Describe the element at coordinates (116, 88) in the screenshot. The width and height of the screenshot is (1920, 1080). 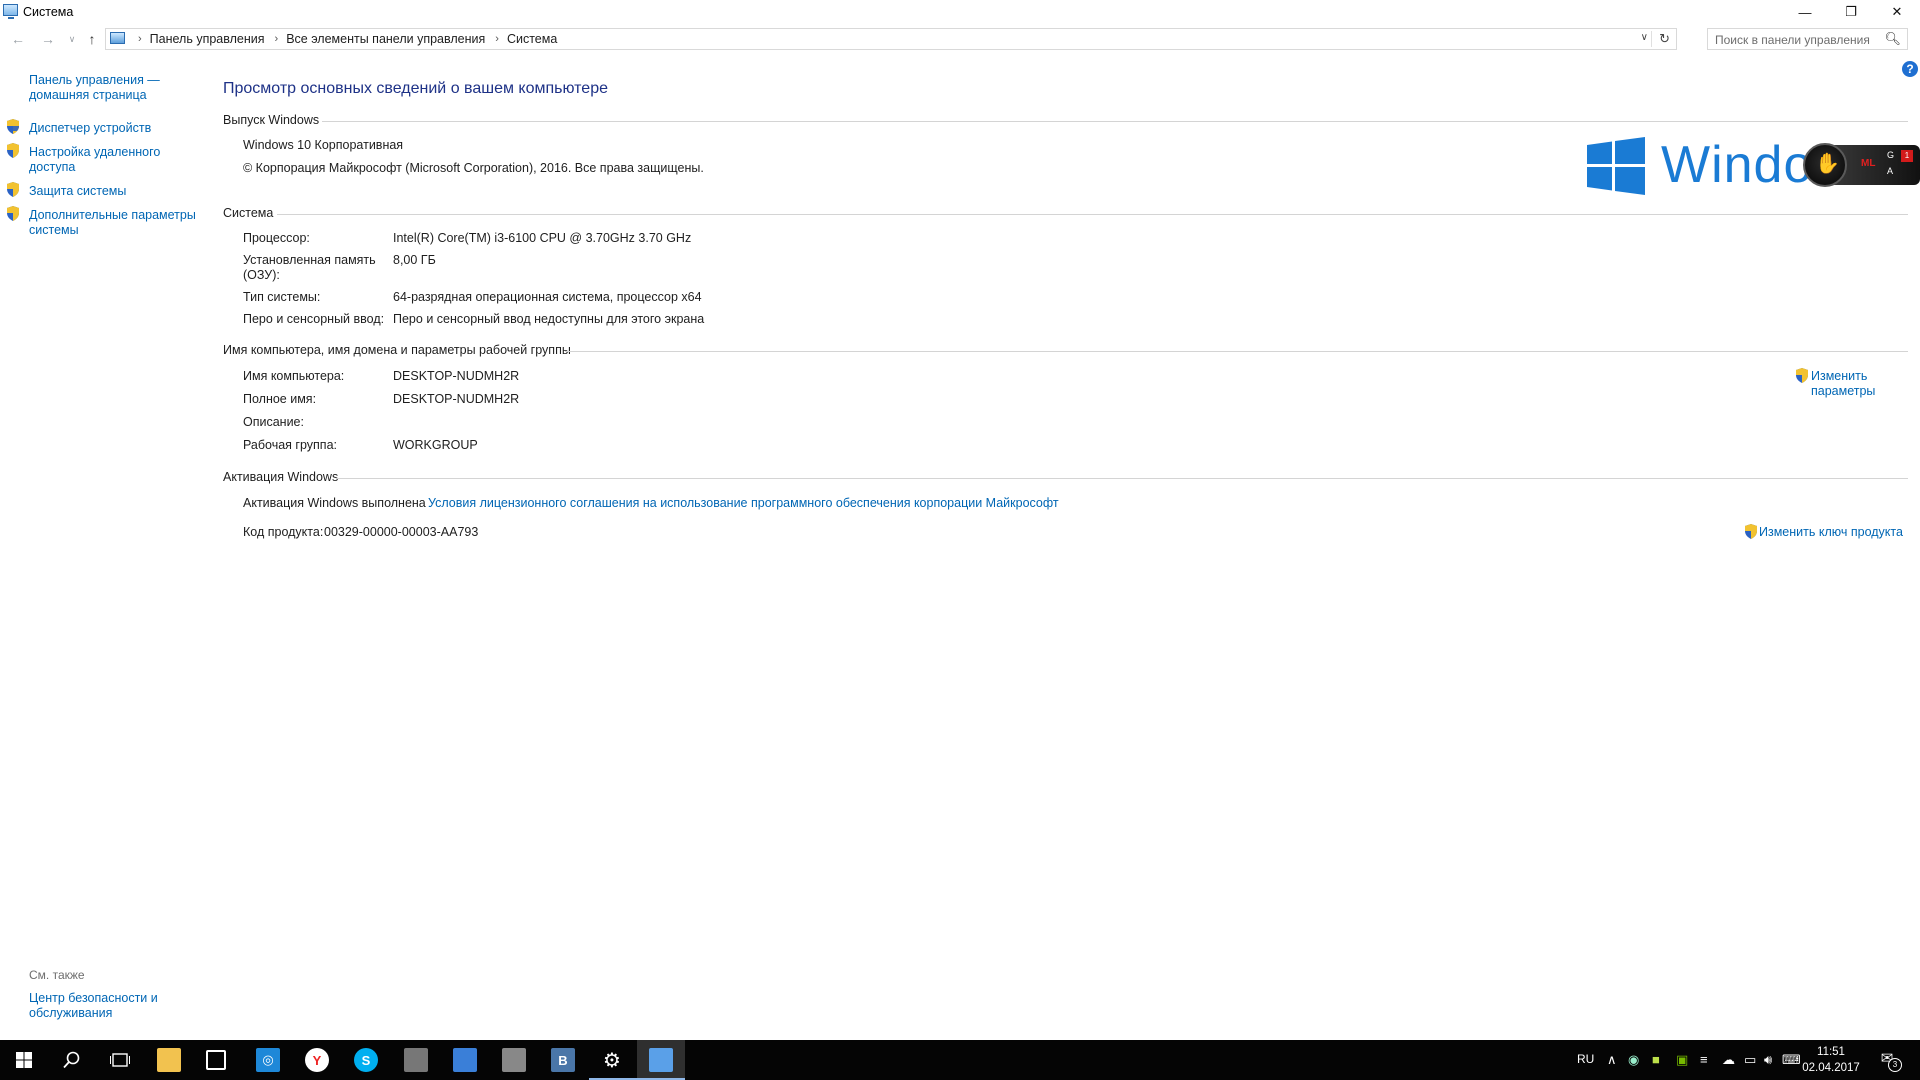
I see `control-panel-home-link: Панель управления — домашняя страница` at that location.